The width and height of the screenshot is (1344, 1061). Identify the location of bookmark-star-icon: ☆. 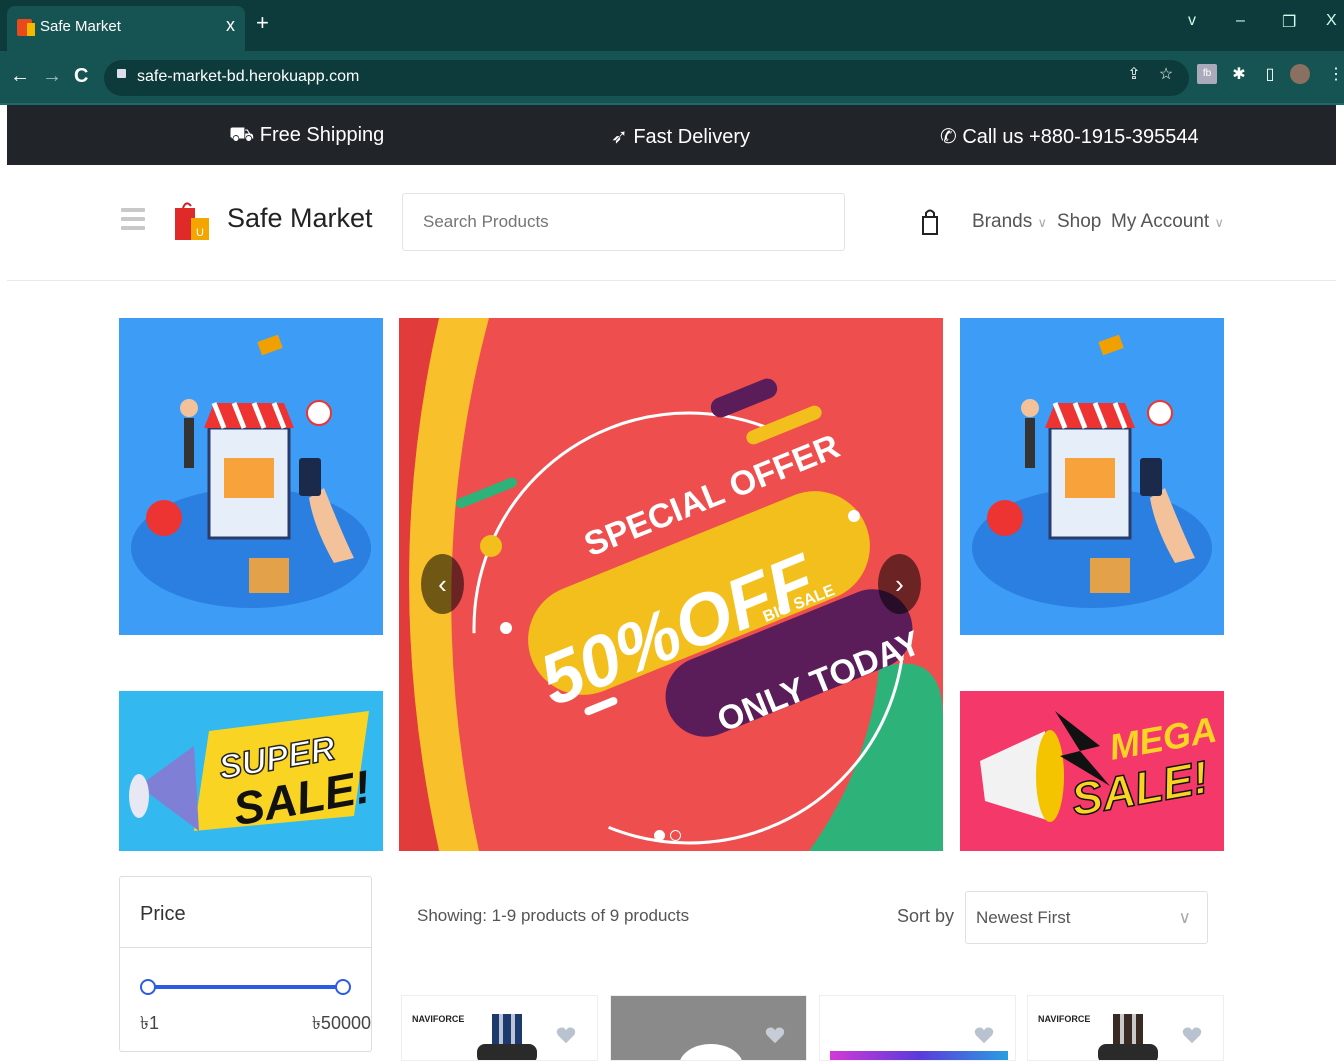
(1166, 74).